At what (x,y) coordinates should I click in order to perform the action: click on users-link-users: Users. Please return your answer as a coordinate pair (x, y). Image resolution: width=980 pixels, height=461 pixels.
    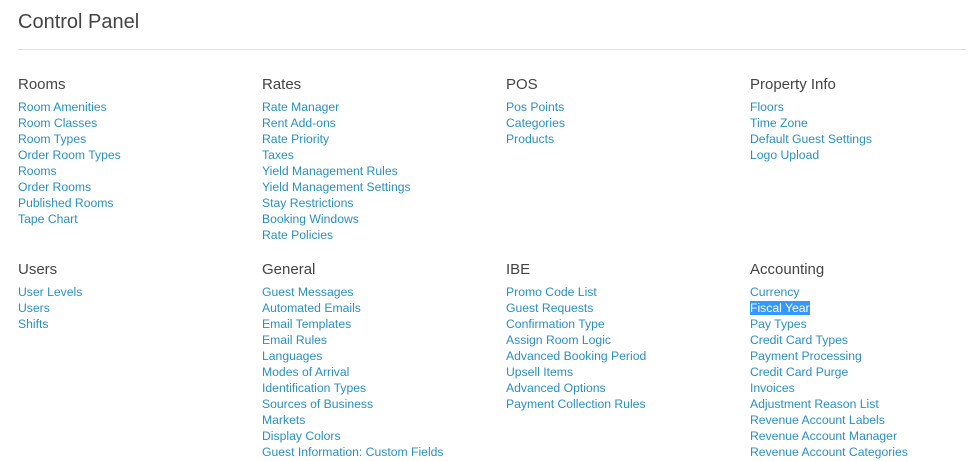
    Looking at the image, I should click on (34, 308).